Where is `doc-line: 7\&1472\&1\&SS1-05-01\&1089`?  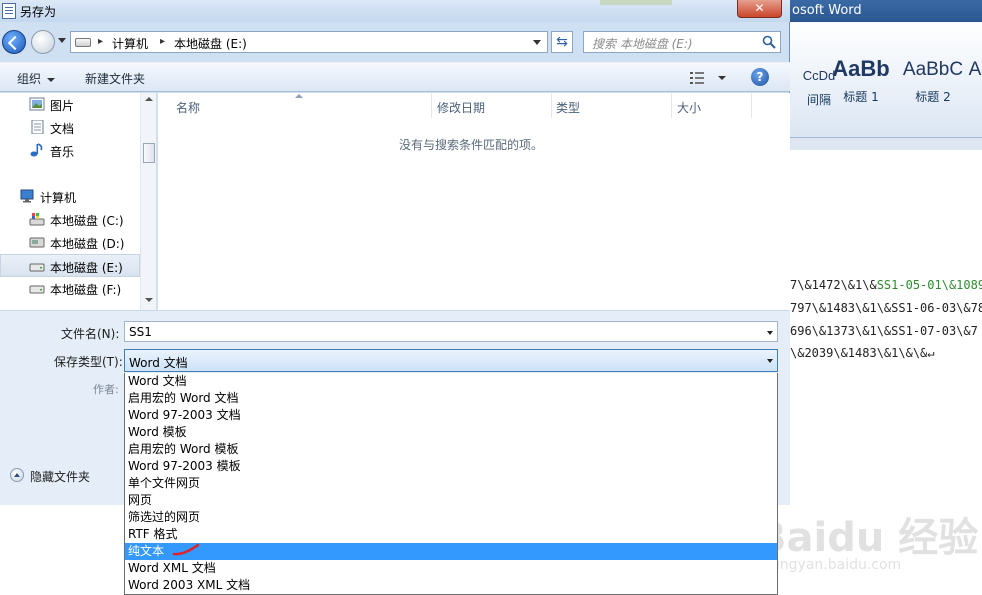 doc-line: 7\&1472\&1\&SS1-05-01\&1089 is located at coordinates (886, 285).